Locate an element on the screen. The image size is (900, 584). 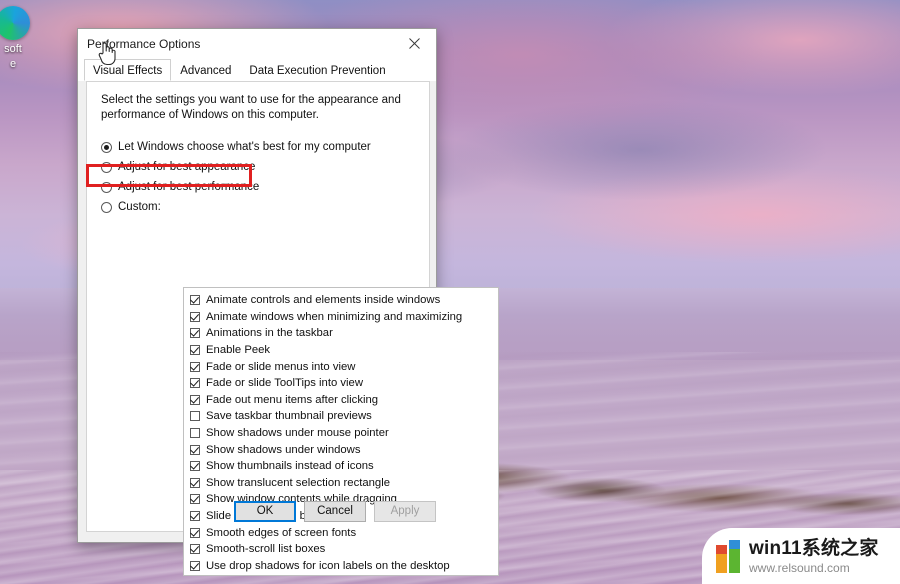
checkbox-row: Show thumbnails instead of icons is located at coordinates (344, 466).